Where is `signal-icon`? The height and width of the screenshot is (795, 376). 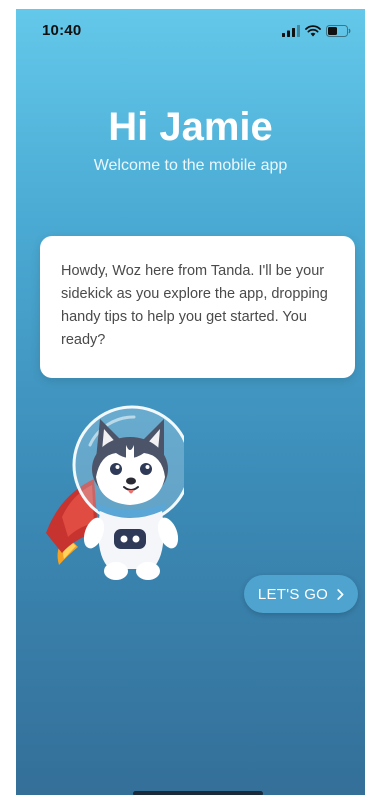 signal-icon is located at coordinates (291, 31).